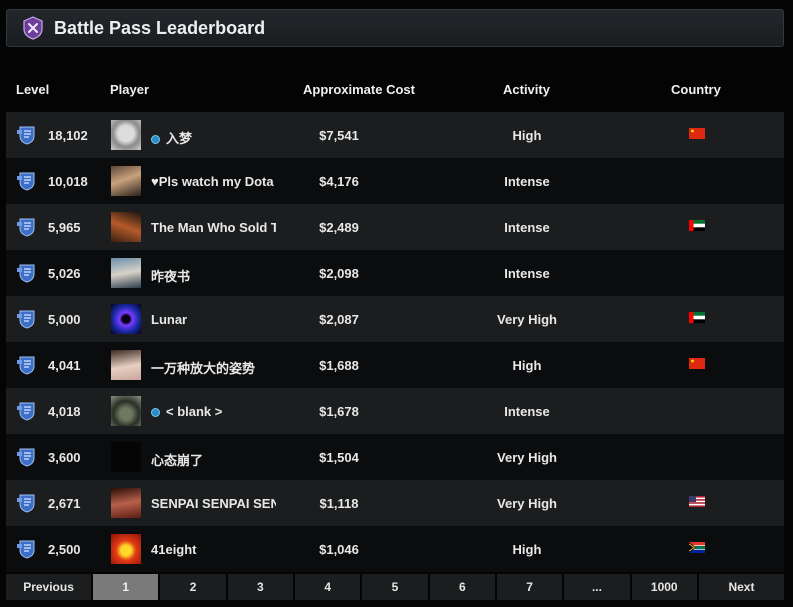 The width and height of the screenshot is (793, 607). What do you see at coordinates (395, 181) in the screenshot?
I see `table-row: 10,018 ♥Pls watch my Dota 2 $4,176 Intense` at bounding box center [395, 181].